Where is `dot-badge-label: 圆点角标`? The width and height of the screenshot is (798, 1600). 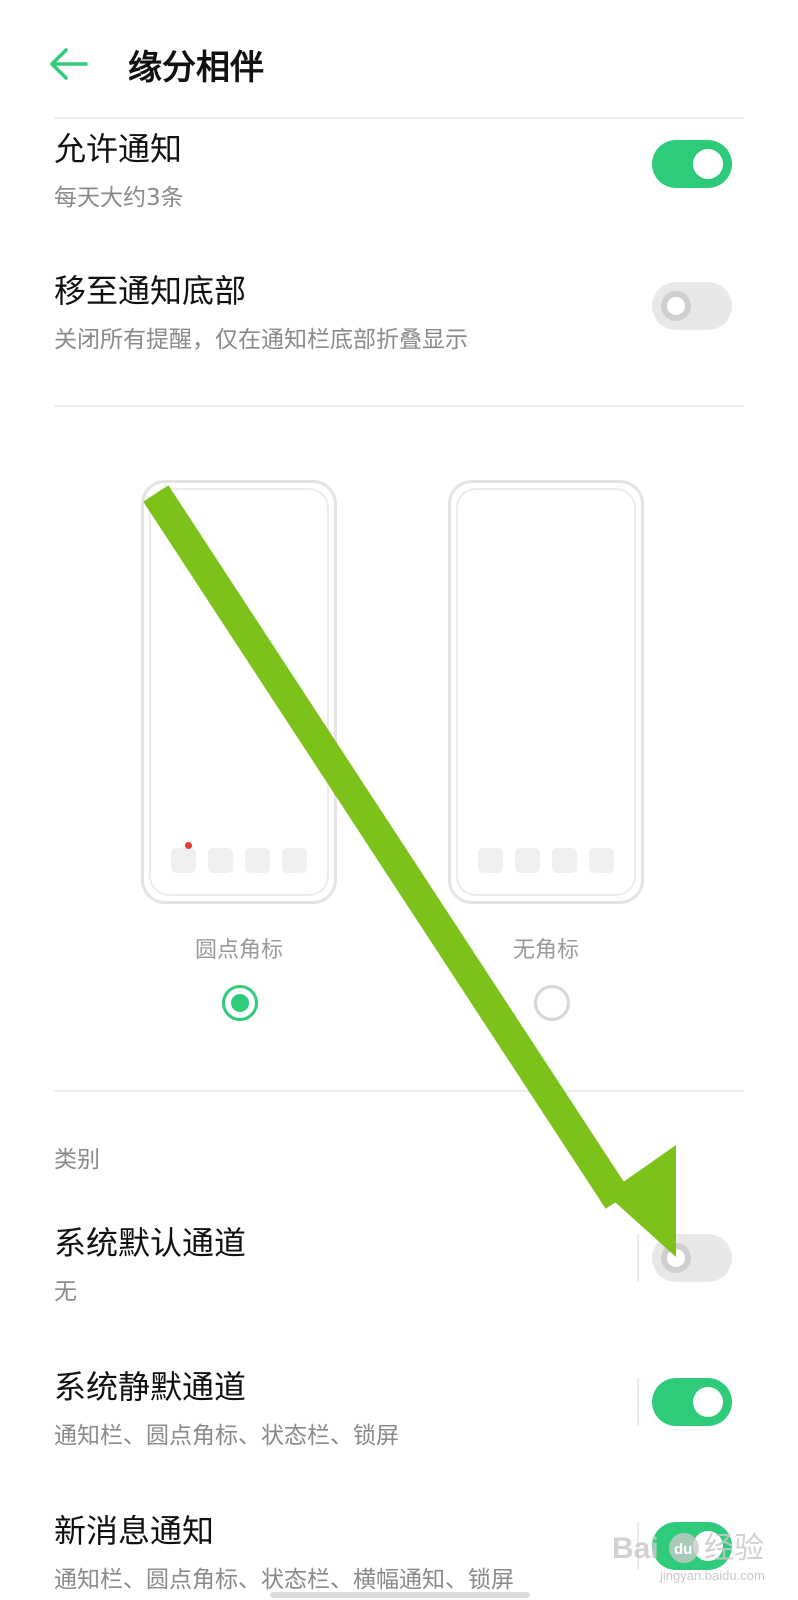
dot-badge-label: 圆点角标 is located at coordinates (238, 950).